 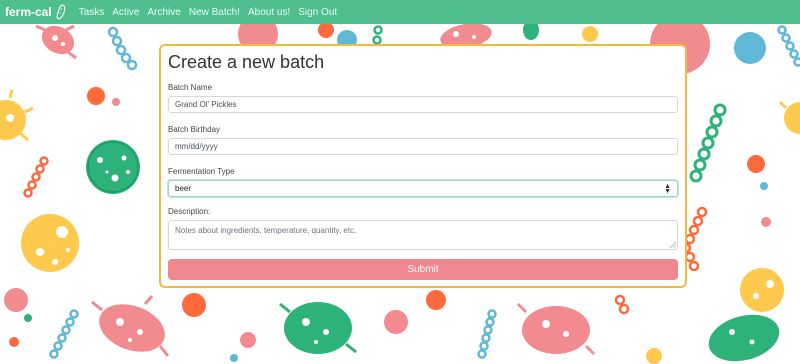 What do you see at coordinates (487, 334) in the screenshot?
I see `blue-chain-bottom` at bounding box center [487, 334].